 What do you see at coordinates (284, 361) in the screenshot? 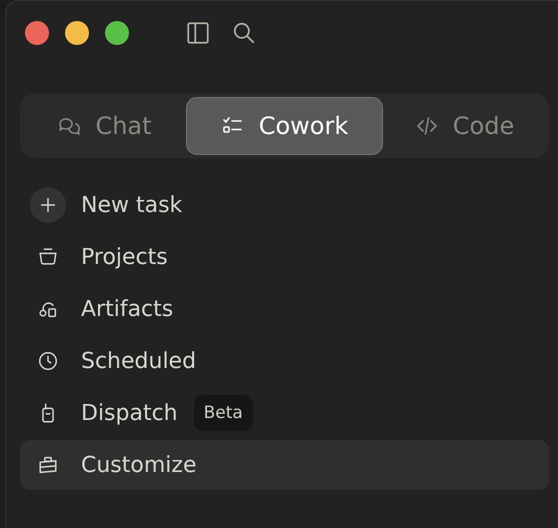
I see `sidebar-item: Scheduled` at bounding box center [284, 361].